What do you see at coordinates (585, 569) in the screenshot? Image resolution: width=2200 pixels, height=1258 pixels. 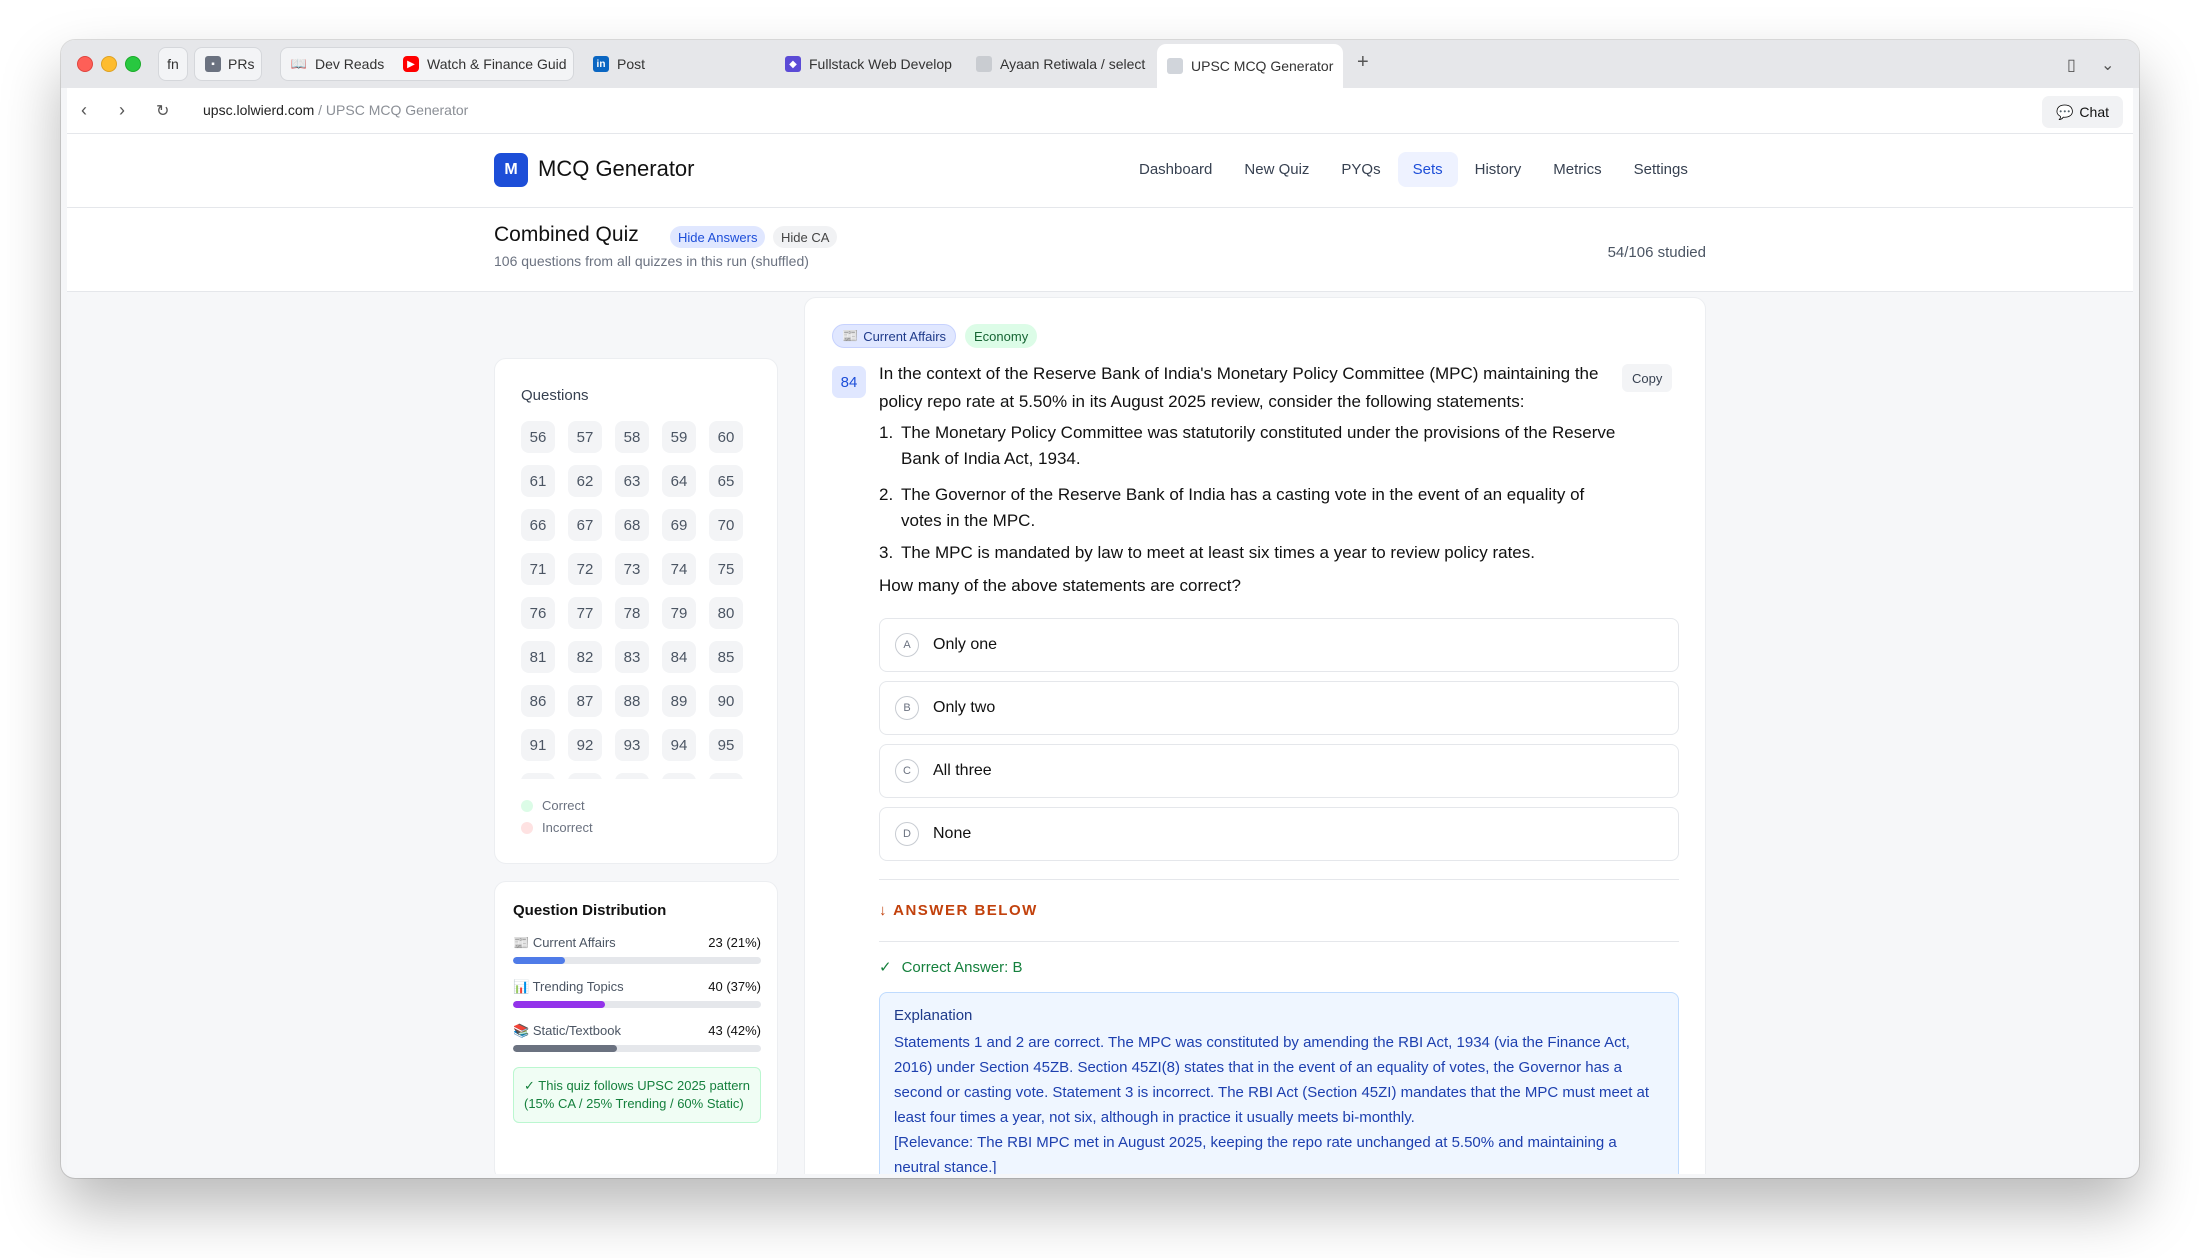 I see `question-number-button: 72` at bounding box center [585, 569].